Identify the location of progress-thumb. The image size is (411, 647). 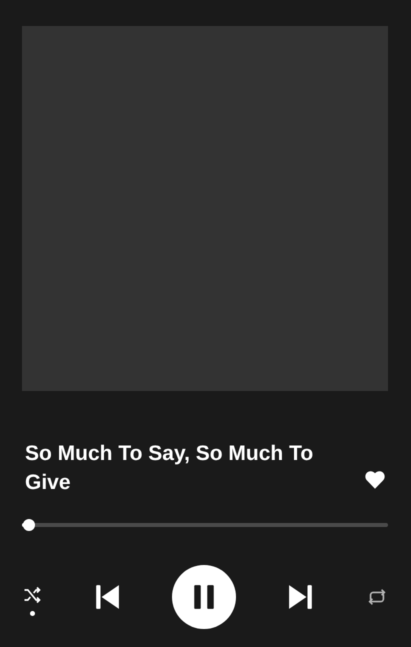
(29, 525).